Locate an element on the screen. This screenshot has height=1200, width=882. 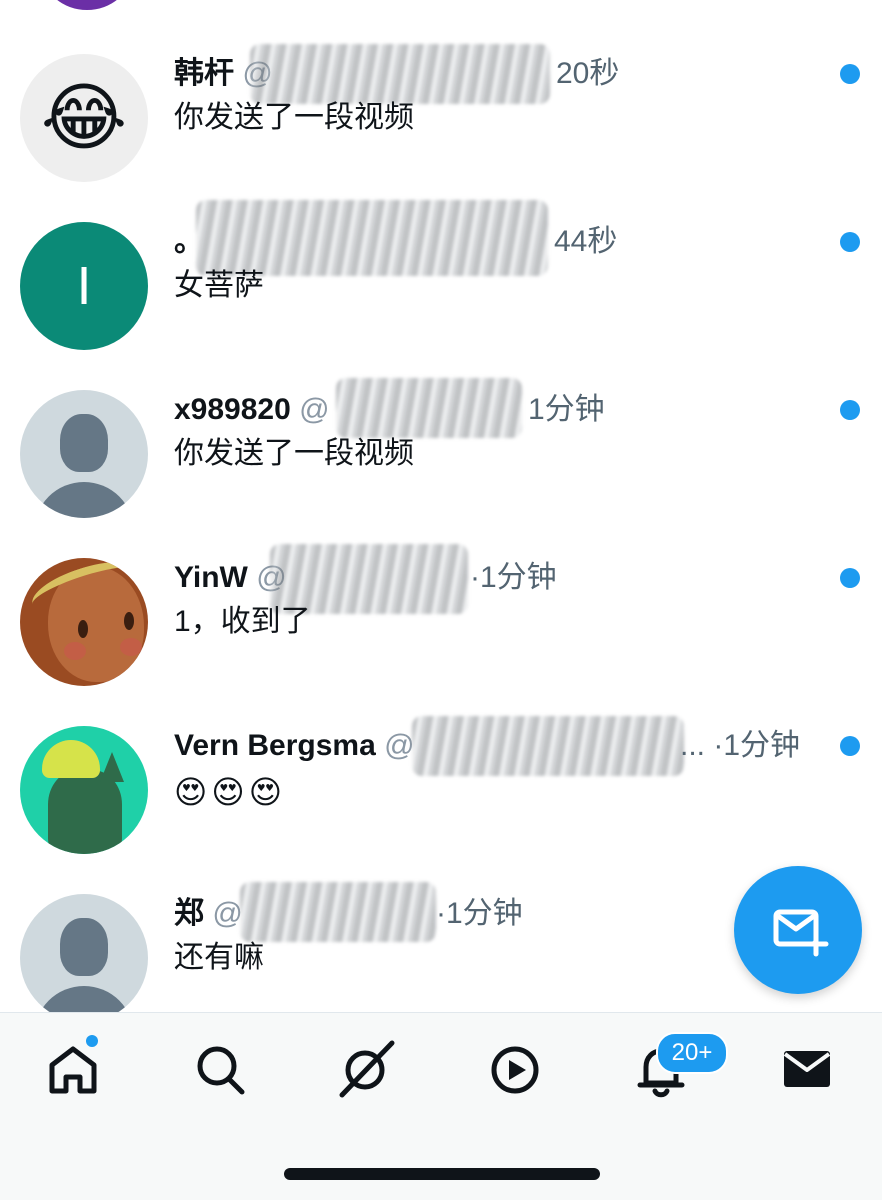
nav-home is located at coordinates (73, 1068).